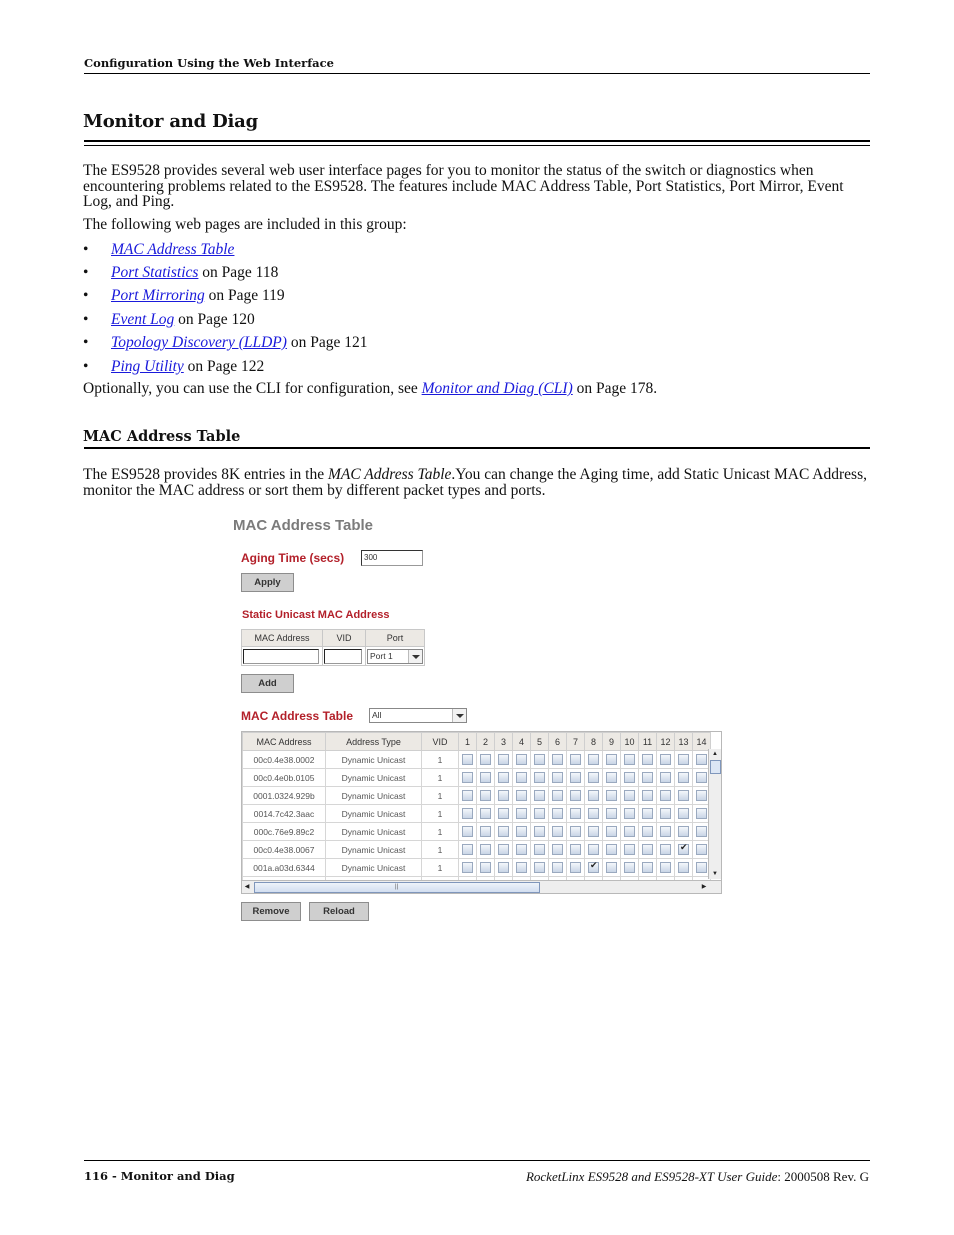  What do you see at coordinates (704, 887) in the screenshot?
I see `scroll-right-arrow-icon: ▶` at bounding box center [704, 887].